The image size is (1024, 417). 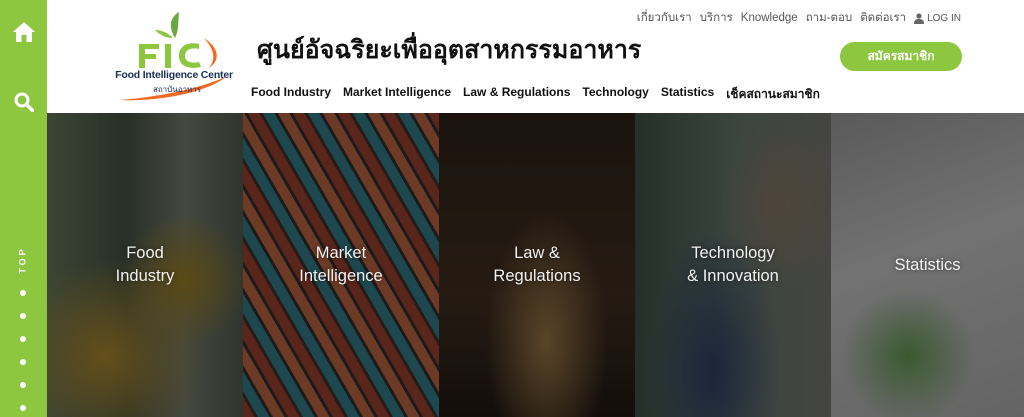 I want to click on panel-technology-innovation: Technology & Innovation, so click(x=733, y=265).